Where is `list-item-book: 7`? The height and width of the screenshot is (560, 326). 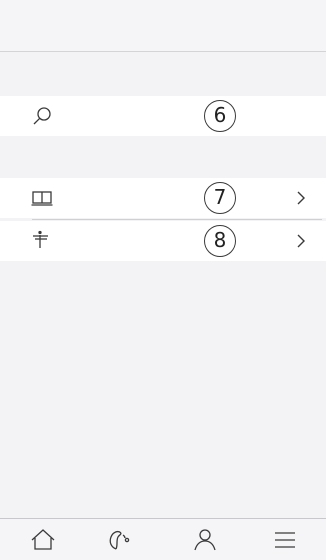 list-item-book: 7 is located at coordinates (163, 198).